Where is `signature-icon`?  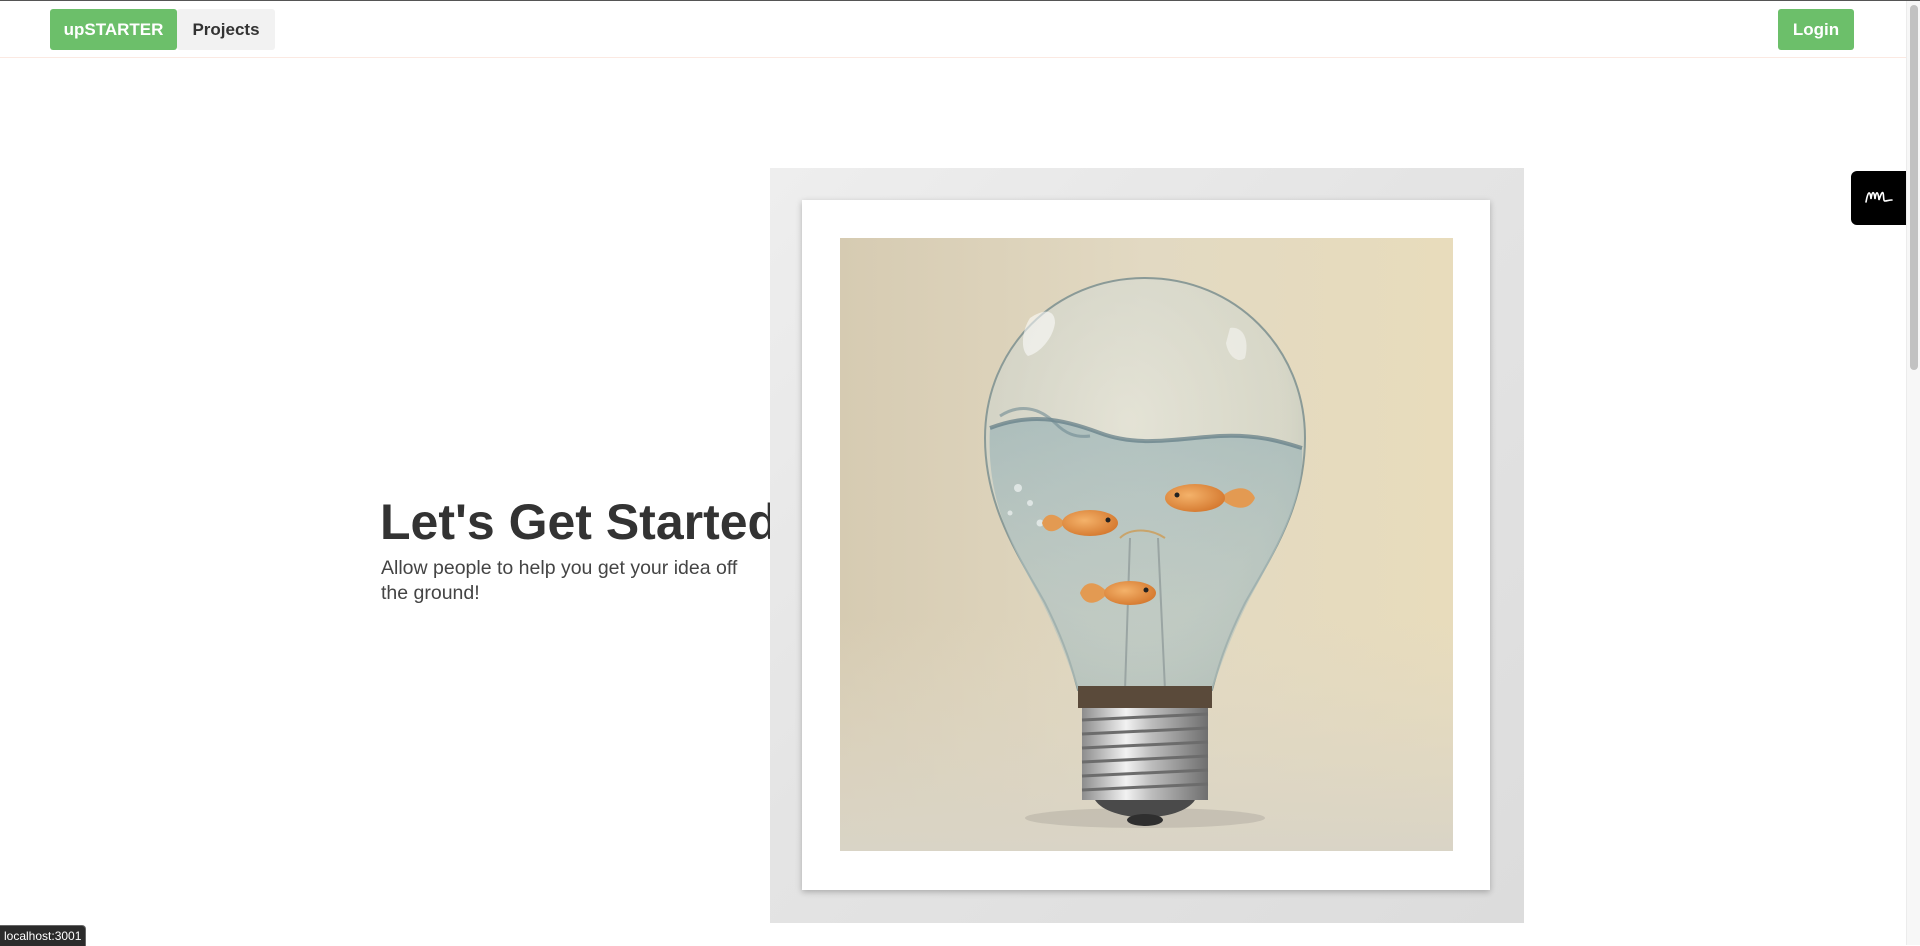
signature-icon is located at coordinates (1879, 198).